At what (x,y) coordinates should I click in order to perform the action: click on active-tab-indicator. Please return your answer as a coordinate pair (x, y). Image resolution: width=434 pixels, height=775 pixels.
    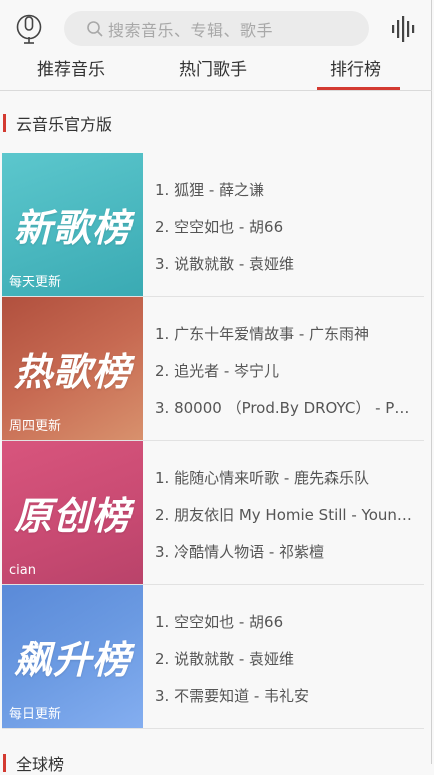
    Looking at the image, I should click on (358, 88).